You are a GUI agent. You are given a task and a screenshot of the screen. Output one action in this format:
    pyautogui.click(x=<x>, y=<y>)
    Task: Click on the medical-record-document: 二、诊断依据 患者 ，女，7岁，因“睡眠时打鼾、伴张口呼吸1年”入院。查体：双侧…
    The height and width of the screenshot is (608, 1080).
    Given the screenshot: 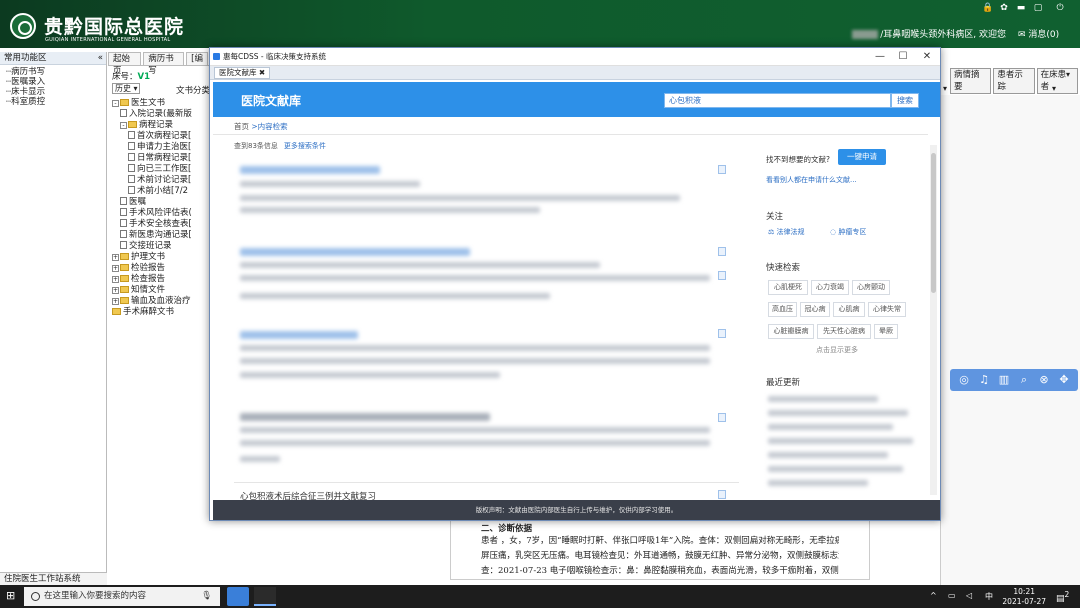 What is the action you would take?
    pyautogui.click(x=660, y=550)
    